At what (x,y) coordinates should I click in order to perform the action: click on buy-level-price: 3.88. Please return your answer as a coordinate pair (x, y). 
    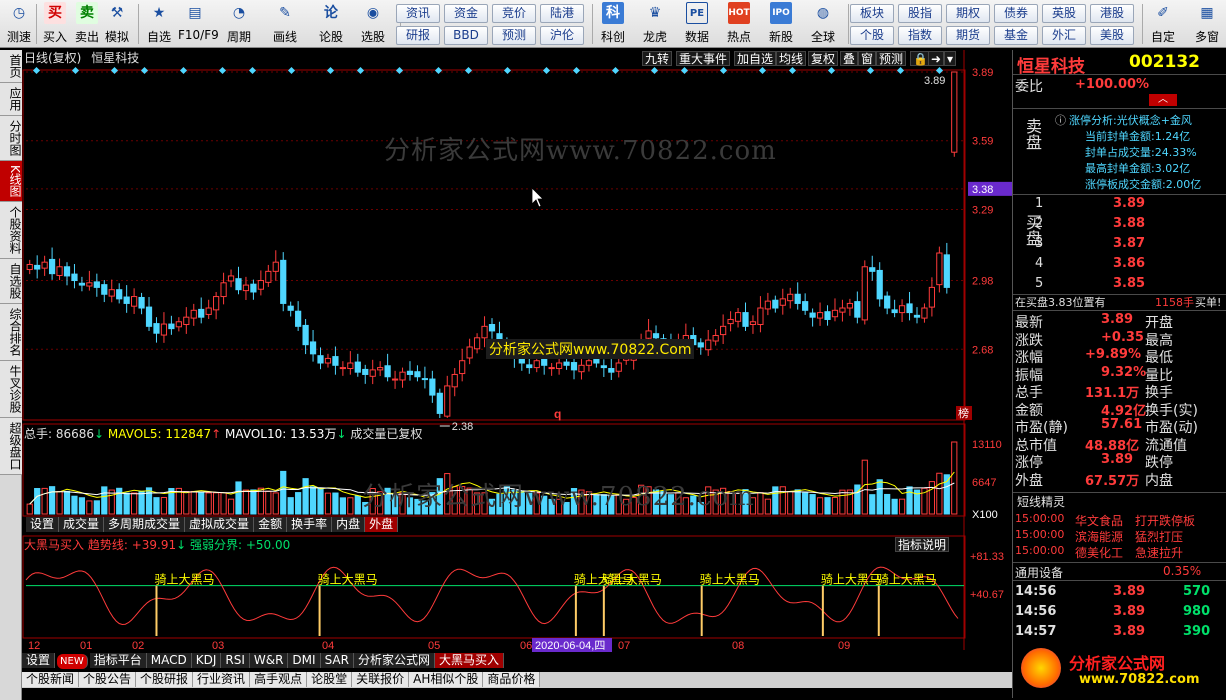
    Looking at the image, I should click on (1129, 223).